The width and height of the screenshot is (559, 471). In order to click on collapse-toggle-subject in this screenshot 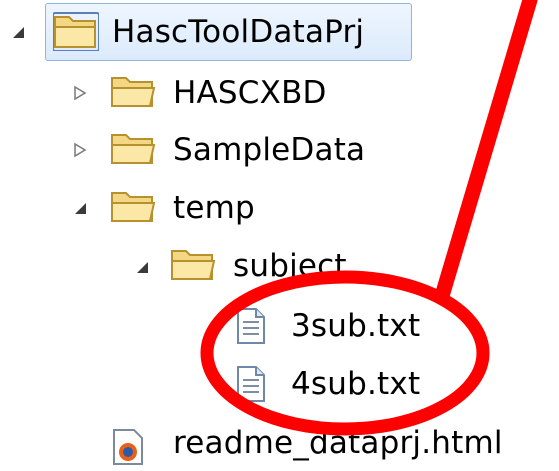, I will do `click(142, 267)`.